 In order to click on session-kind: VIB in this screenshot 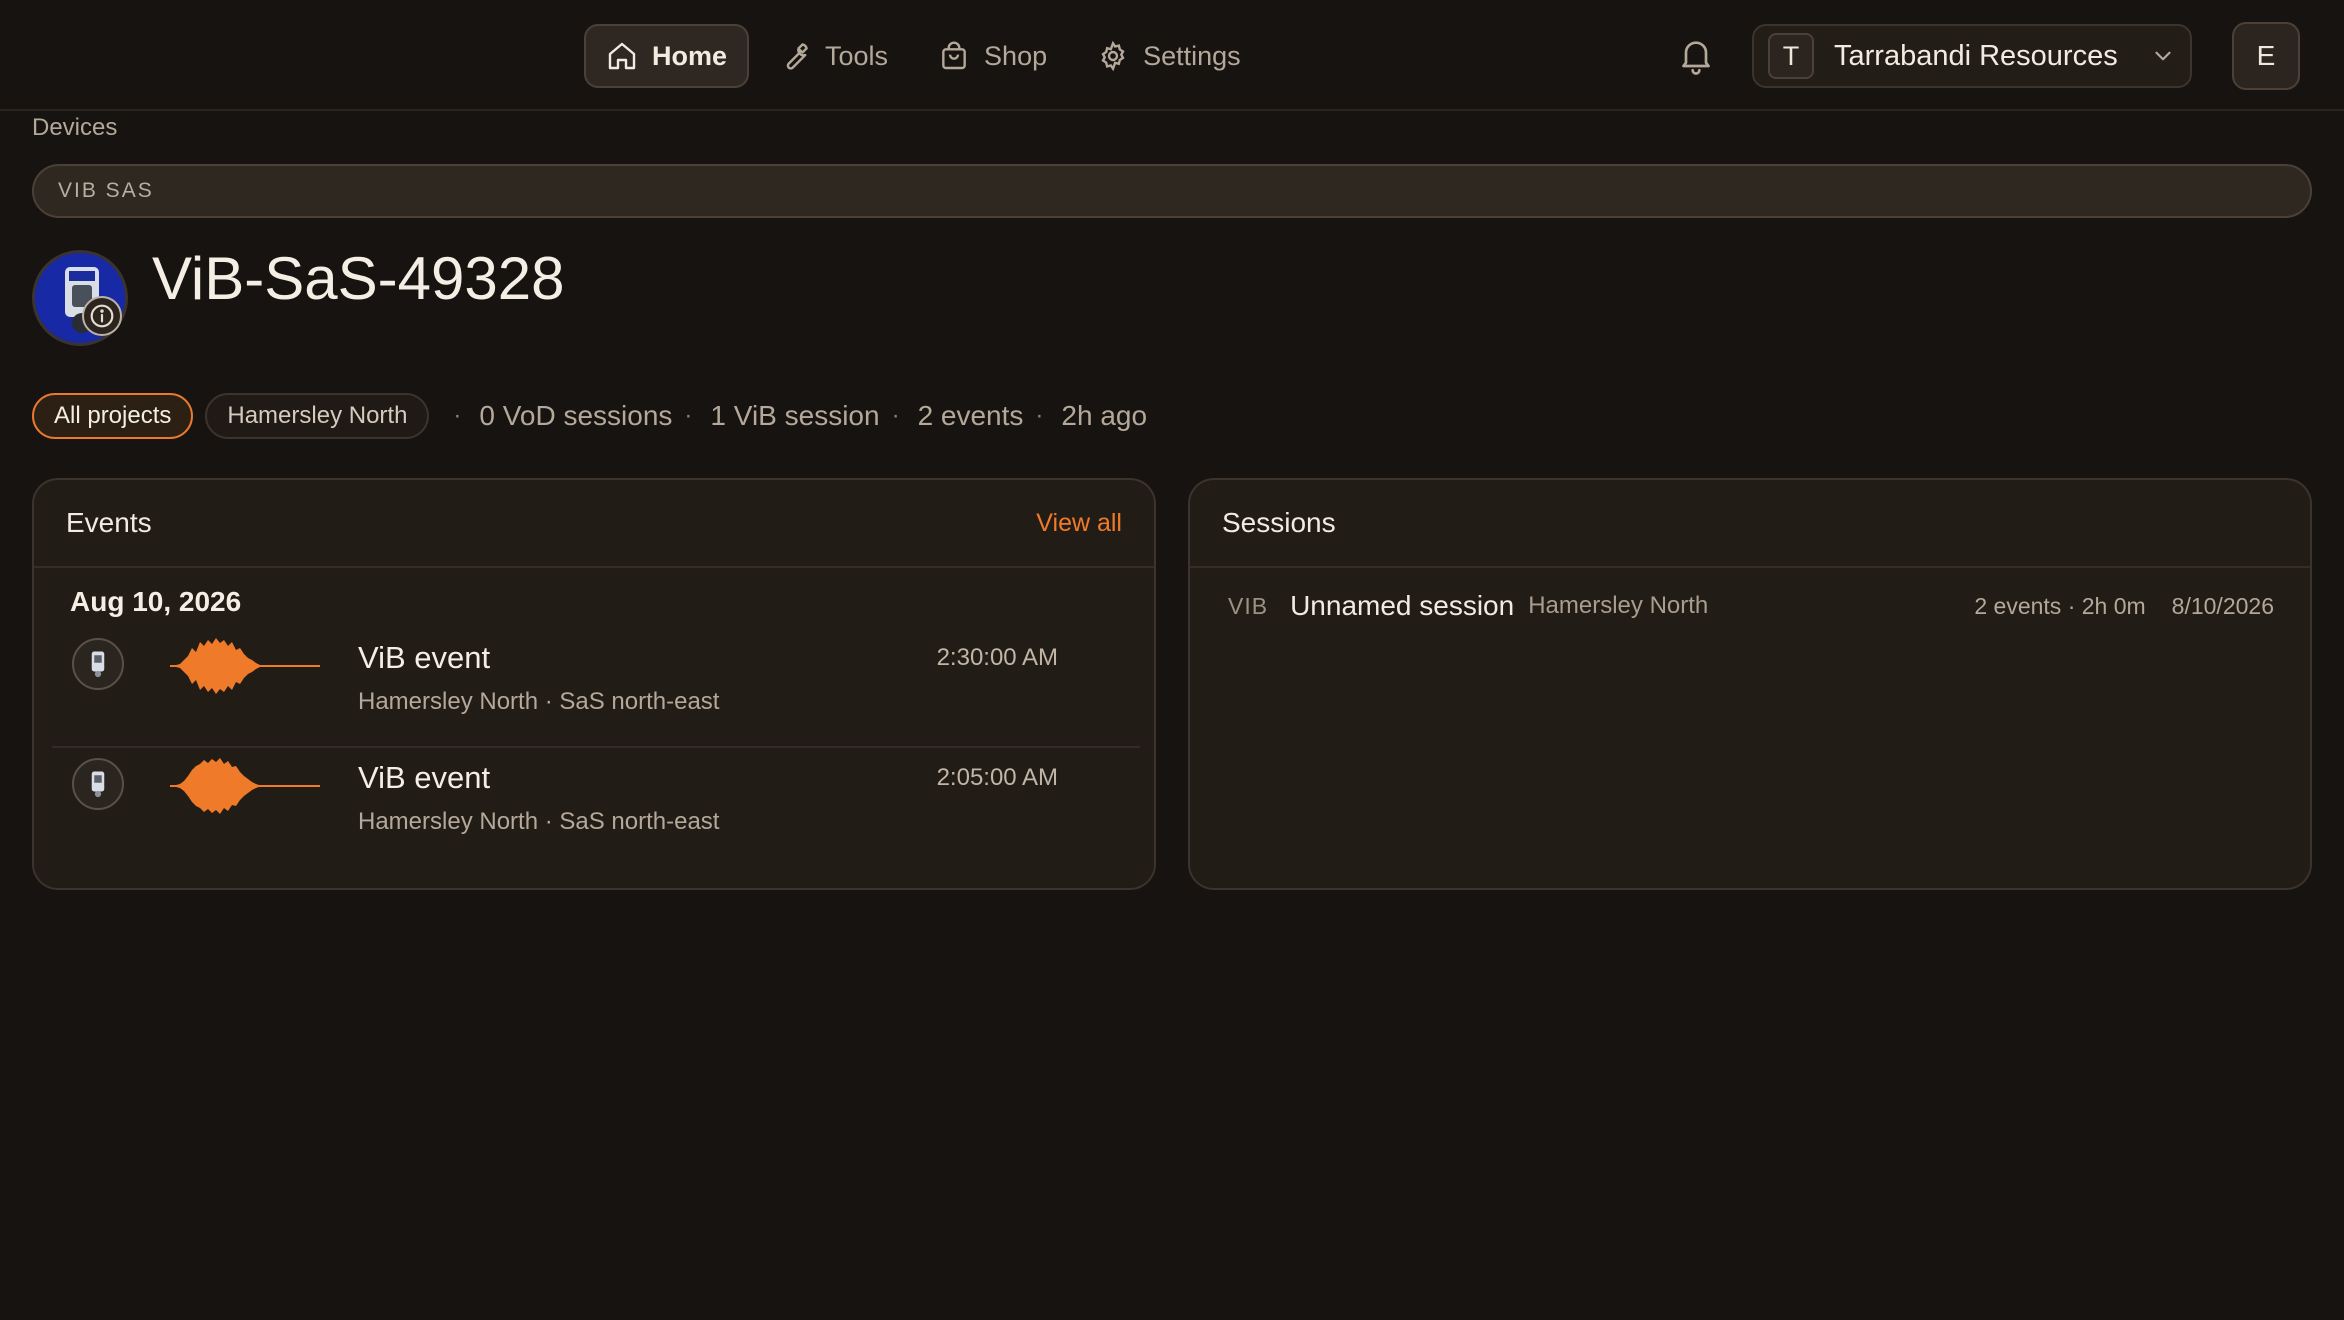, I will do `click(1248, 605)`.